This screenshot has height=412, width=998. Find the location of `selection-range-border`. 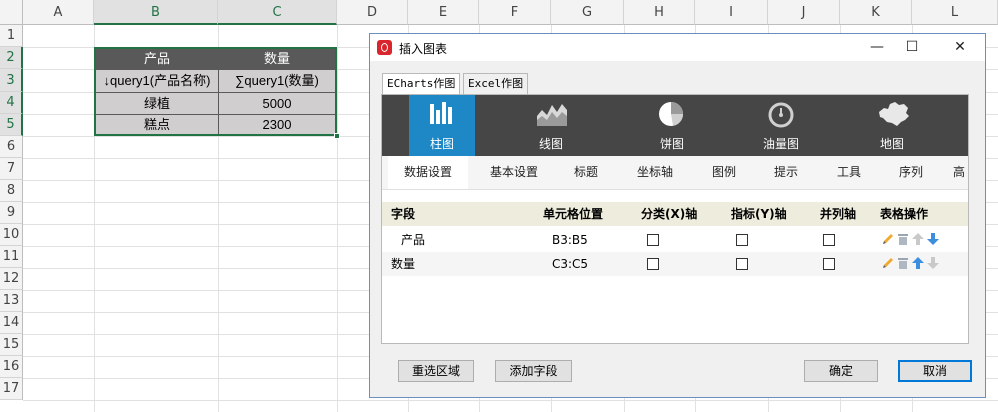

selection-range-border is located at coordinates (215, 91).